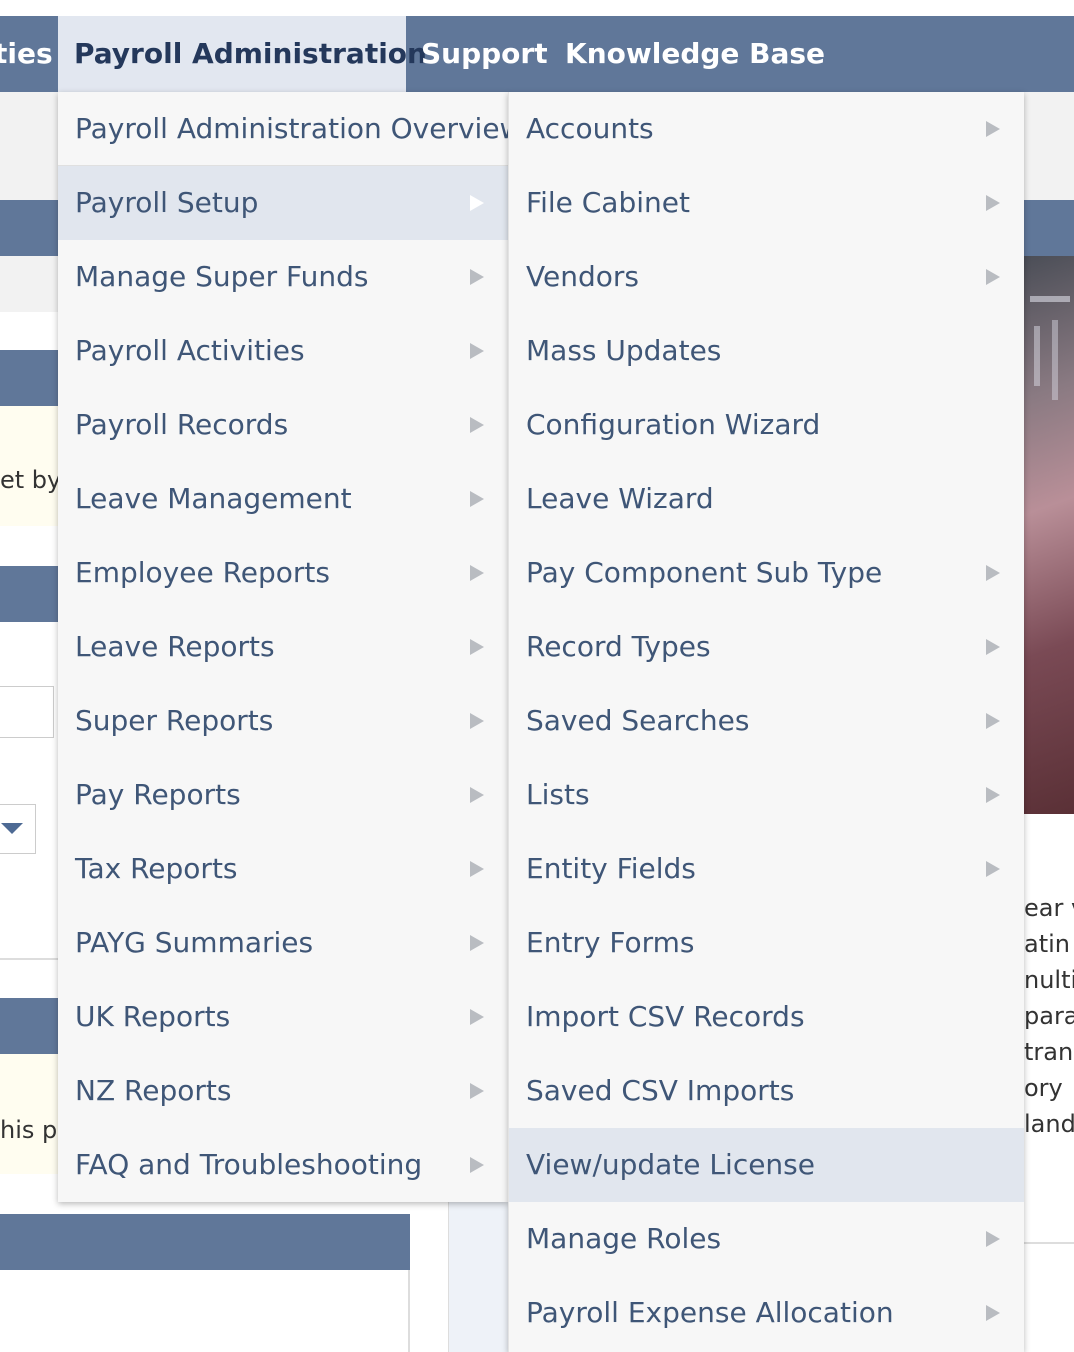 The image size is (1074, 1352). What do you see at coordinates (12, 828) in the screenshot?
I see `caret-down-icon` at bounding box center [12, 828].